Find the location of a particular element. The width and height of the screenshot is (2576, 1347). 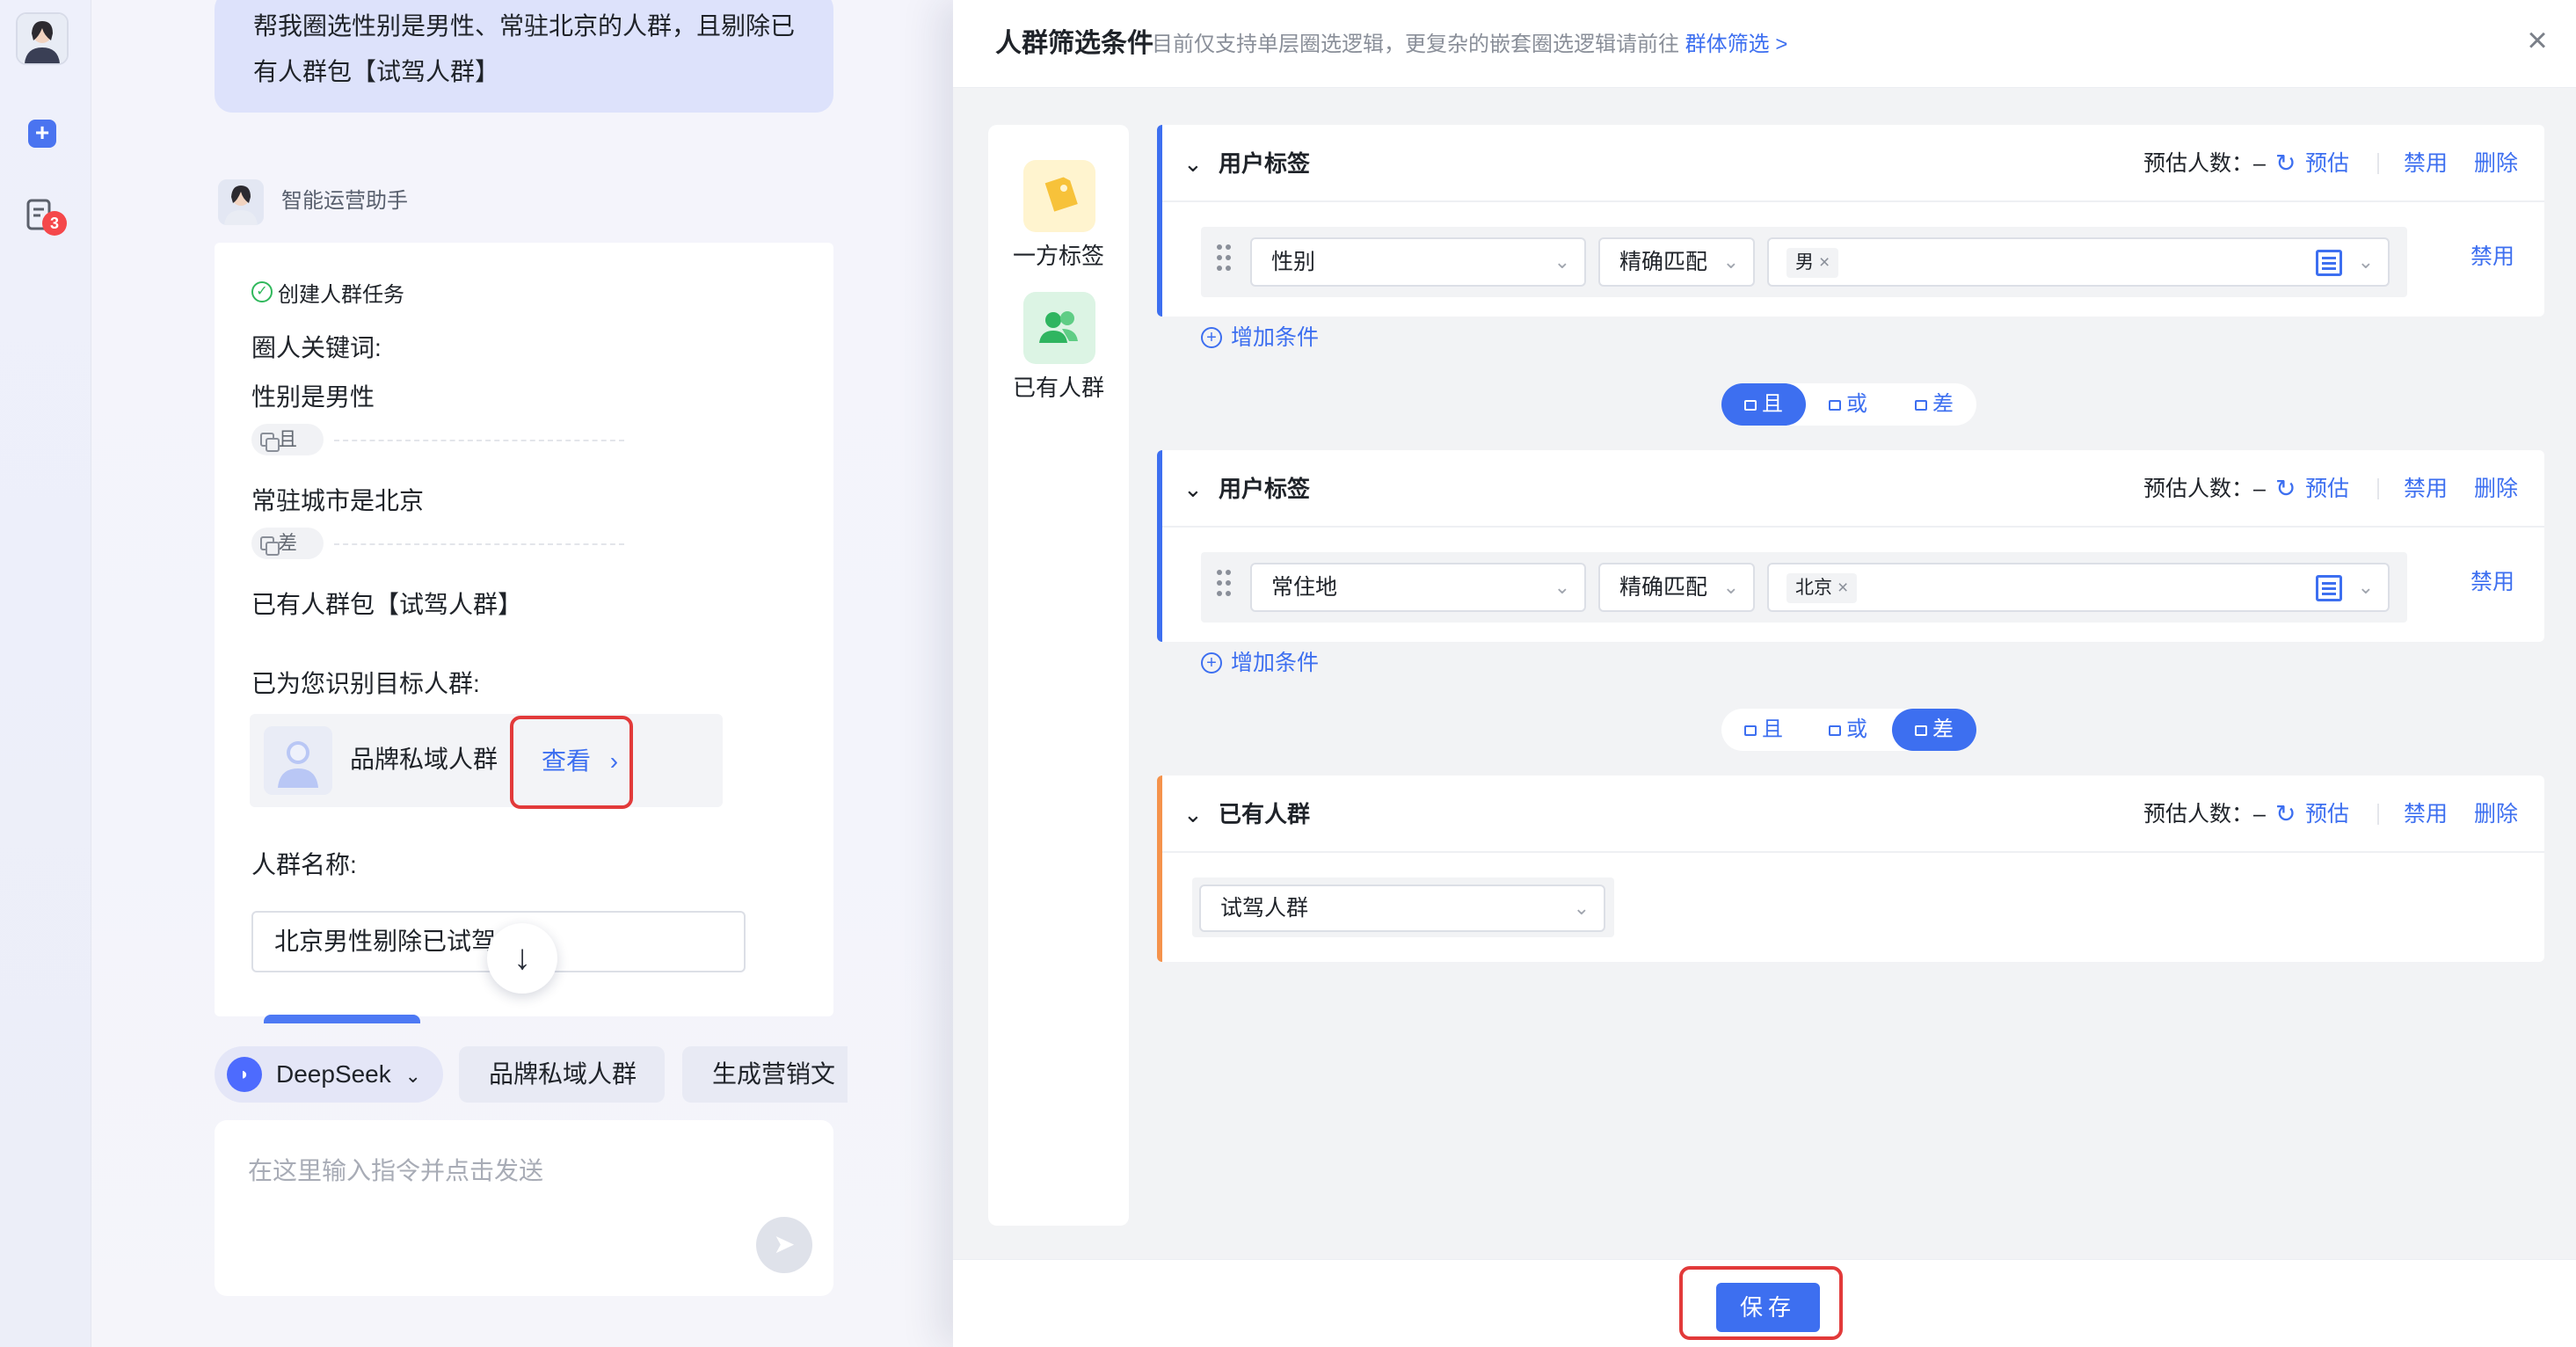

chip-marketing-copy: 生成营销文 is located at coordinates (765, 1075).